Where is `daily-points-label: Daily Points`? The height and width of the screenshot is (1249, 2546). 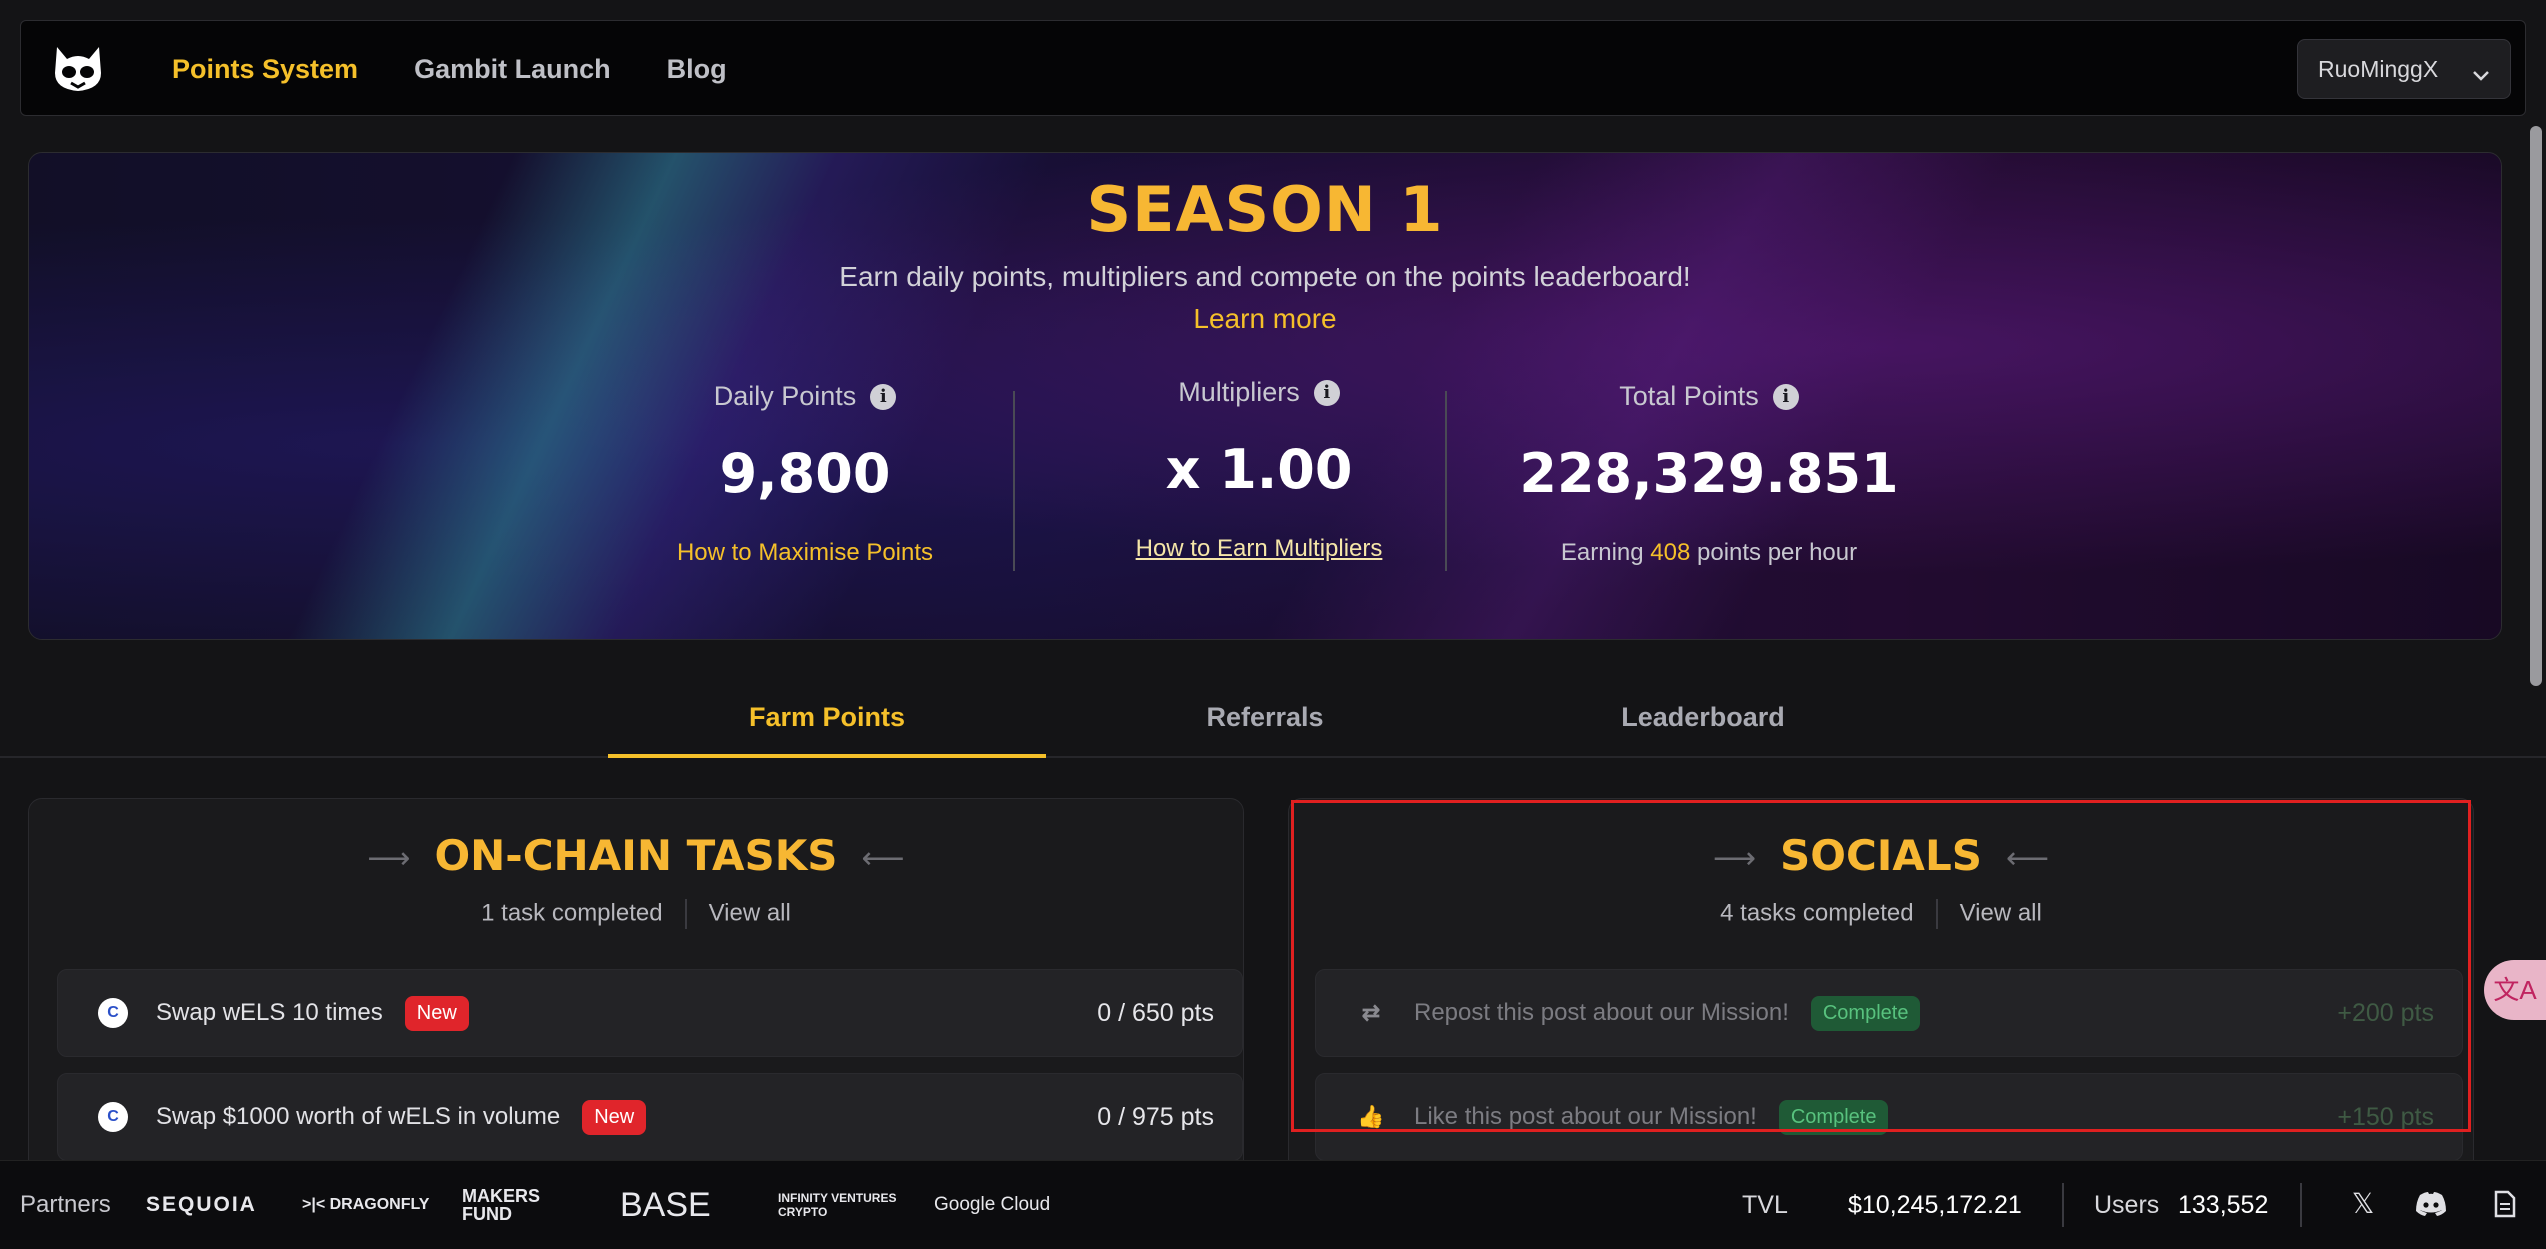 daily-points-label: Daily Points is located at coordinates (785, 396).